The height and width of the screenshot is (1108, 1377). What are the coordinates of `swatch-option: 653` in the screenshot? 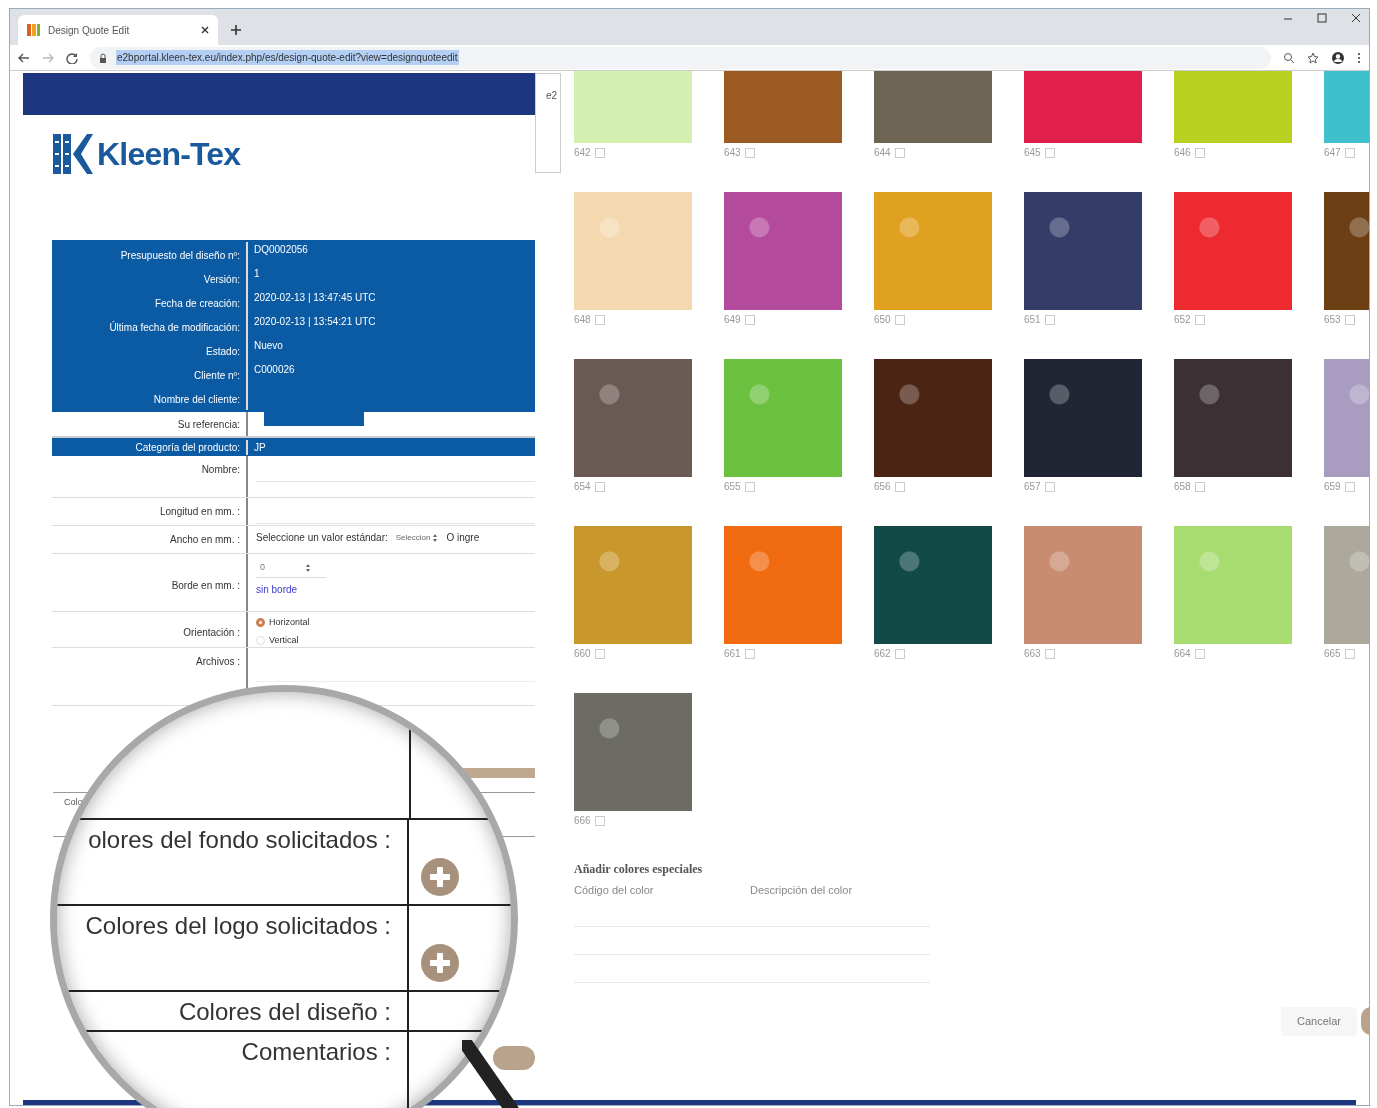 It's located at (1346, 319).